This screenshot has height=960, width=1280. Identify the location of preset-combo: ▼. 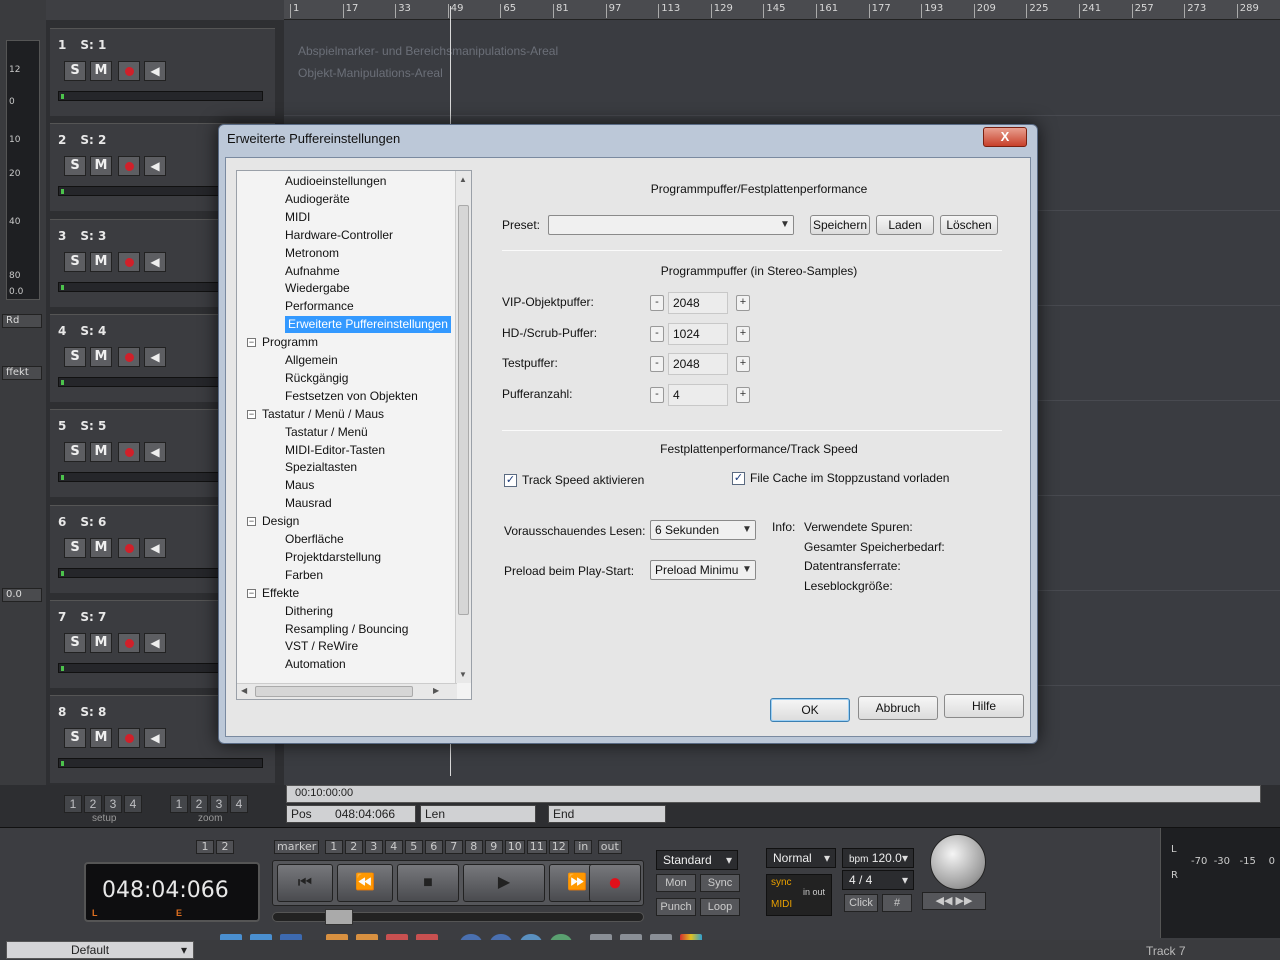
(671, 225).